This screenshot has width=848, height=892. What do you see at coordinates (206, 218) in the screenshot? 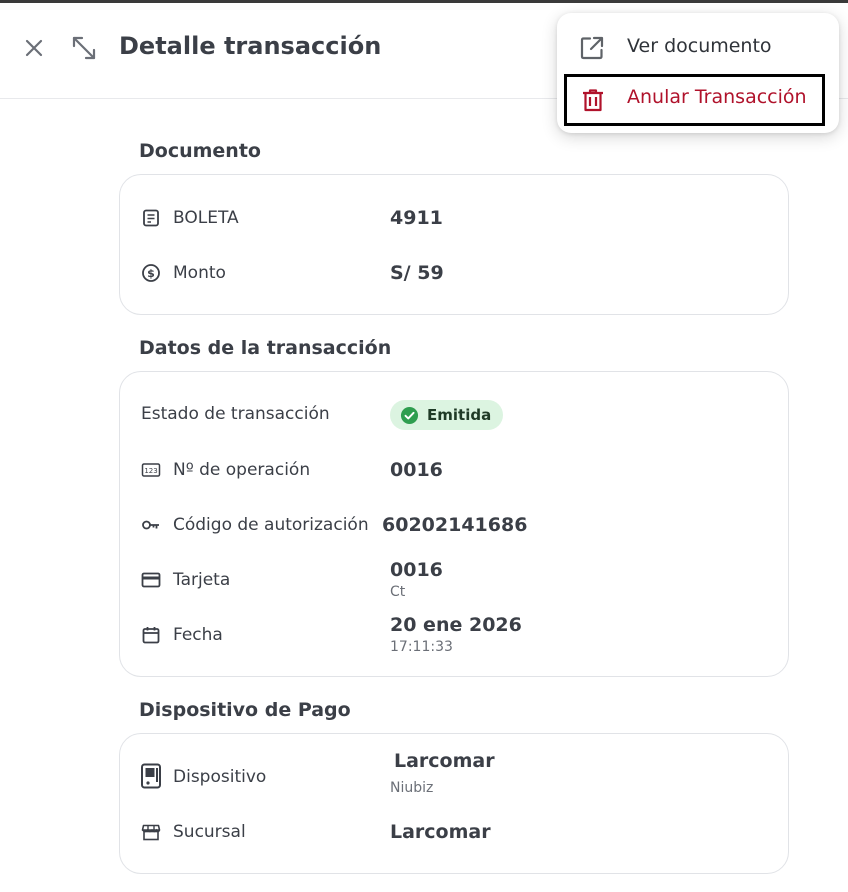
I see `boleta-label: BOLETA` at bounding box center [206, 218].